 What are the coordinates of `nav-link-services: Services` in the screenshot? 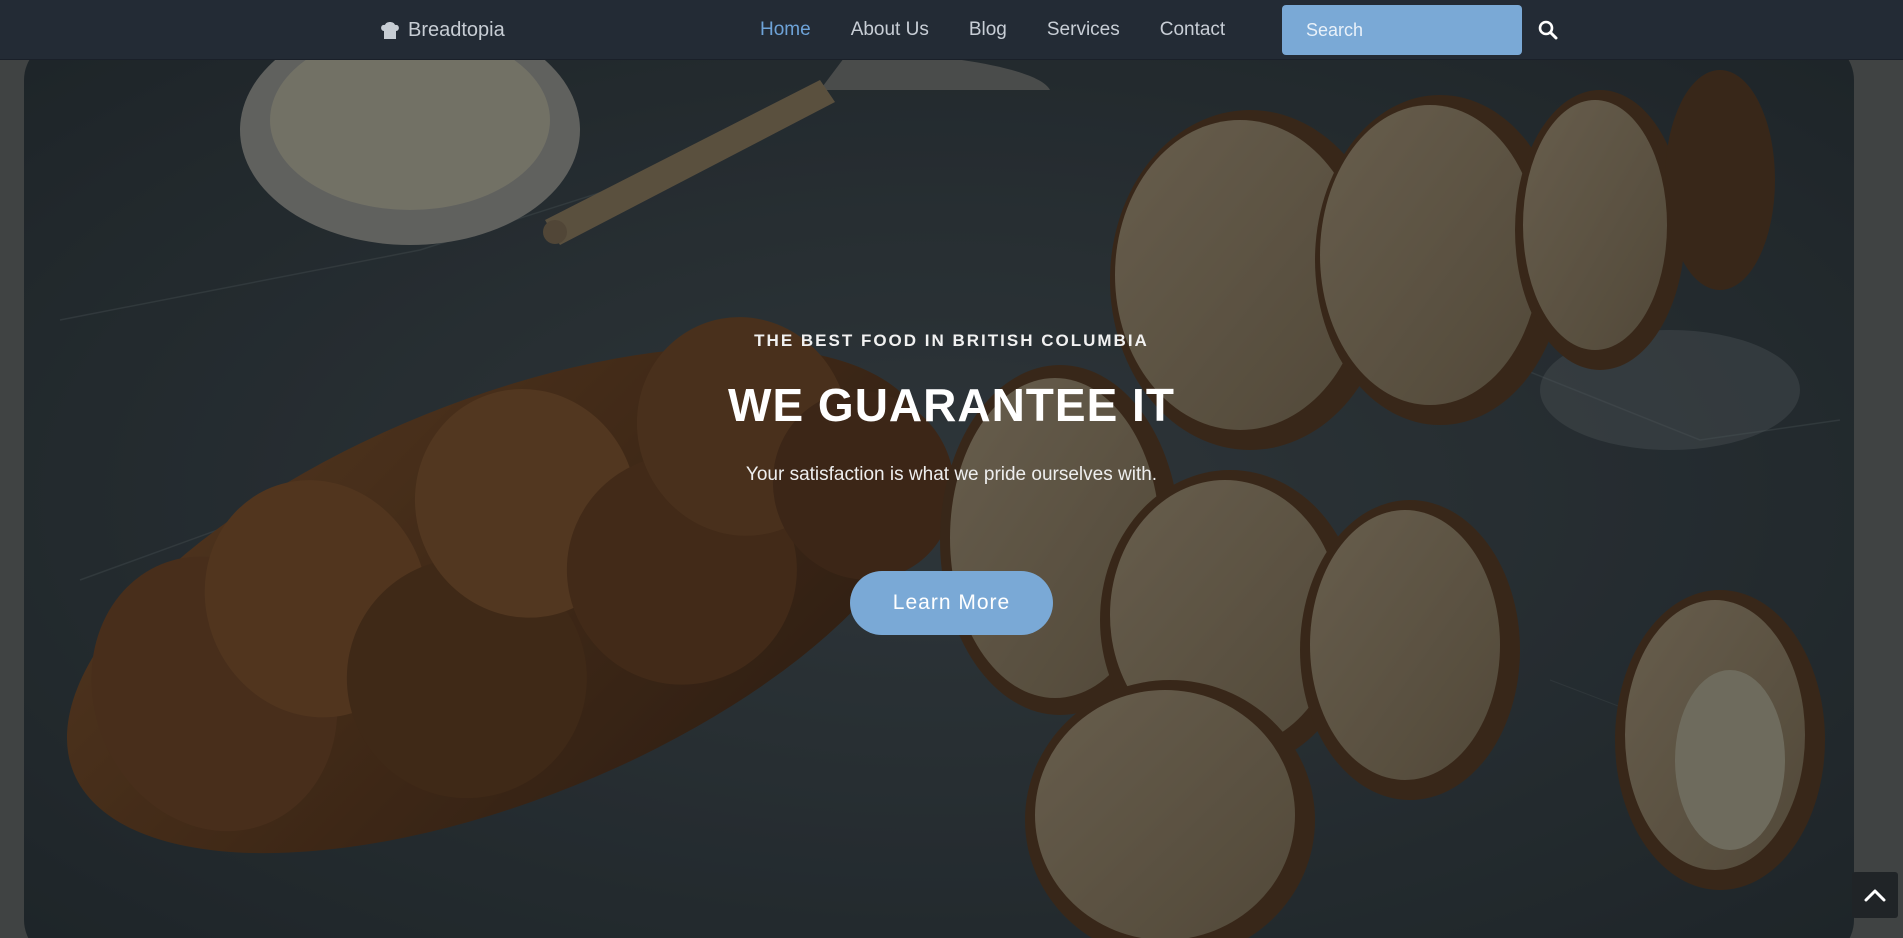 It's located at (1083, 30).